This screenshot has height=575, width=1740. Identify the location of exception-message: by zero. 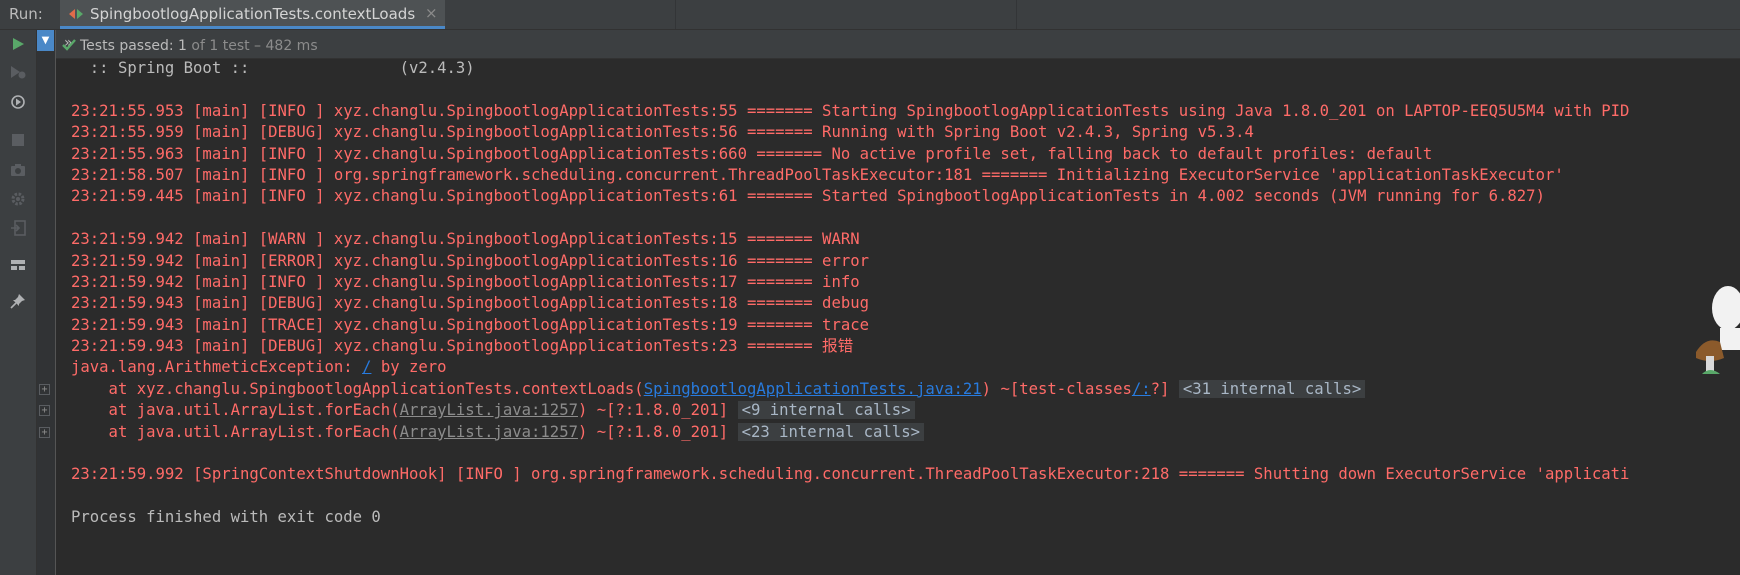
(409, 367).